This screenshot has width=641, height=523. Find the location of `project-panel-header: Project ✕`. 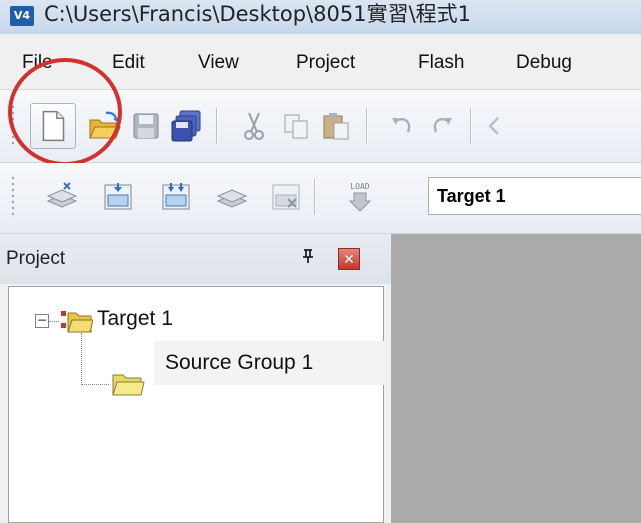

project-panel-header: Project ✕ is located at coordinates (195, 259).